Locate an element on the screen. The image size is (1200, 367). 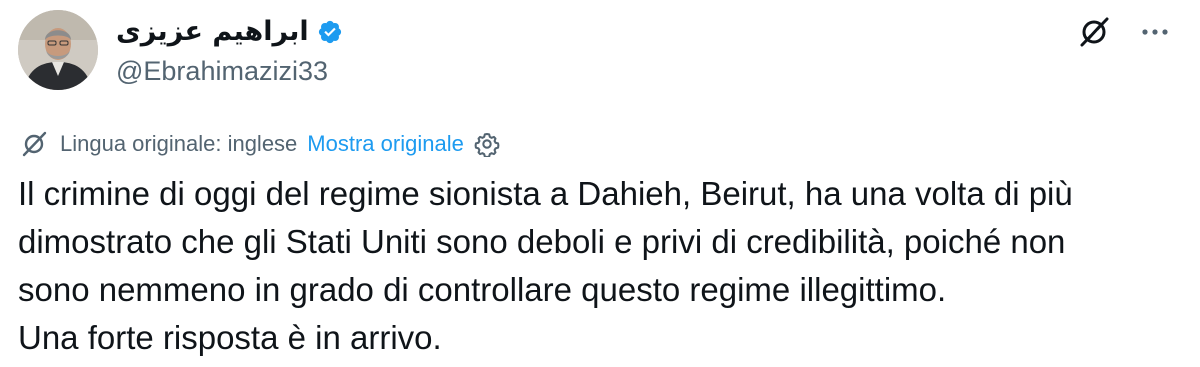
avatar-image is located at coordinates (58, 50).